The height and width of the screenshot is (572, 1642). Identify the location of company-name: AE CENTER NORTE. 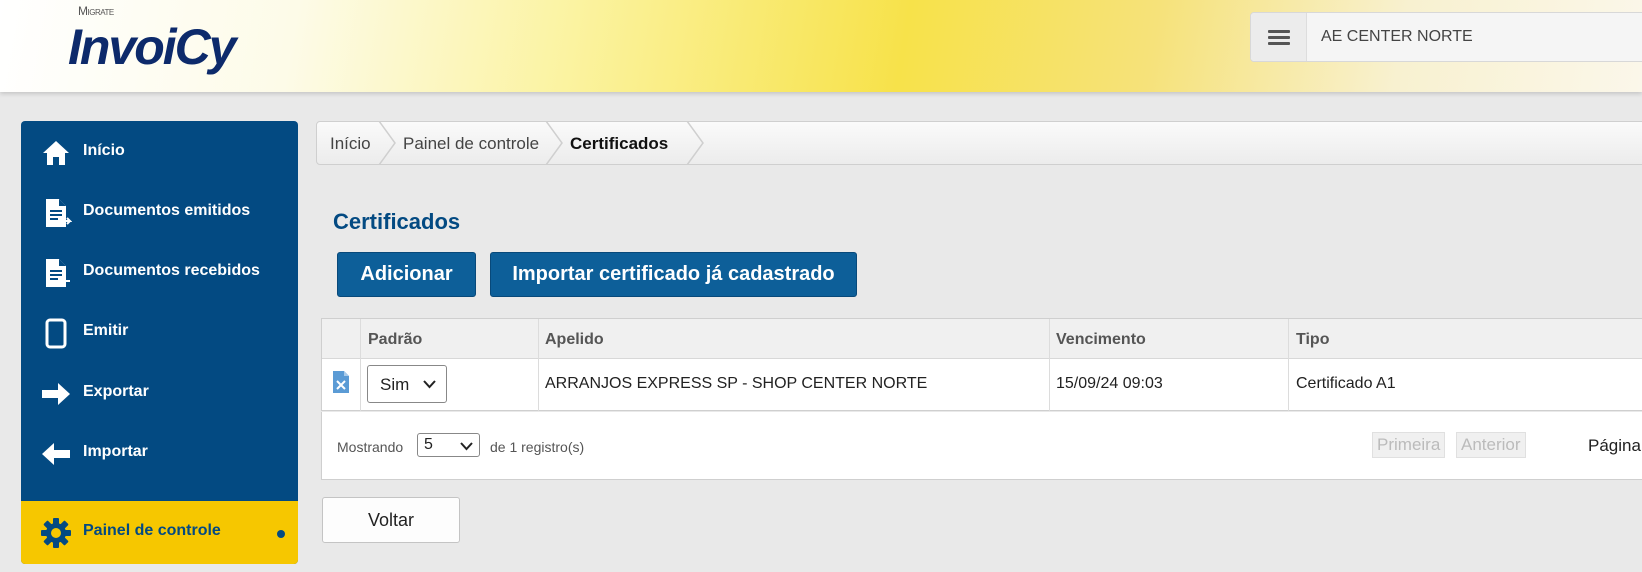
(1397, 36).